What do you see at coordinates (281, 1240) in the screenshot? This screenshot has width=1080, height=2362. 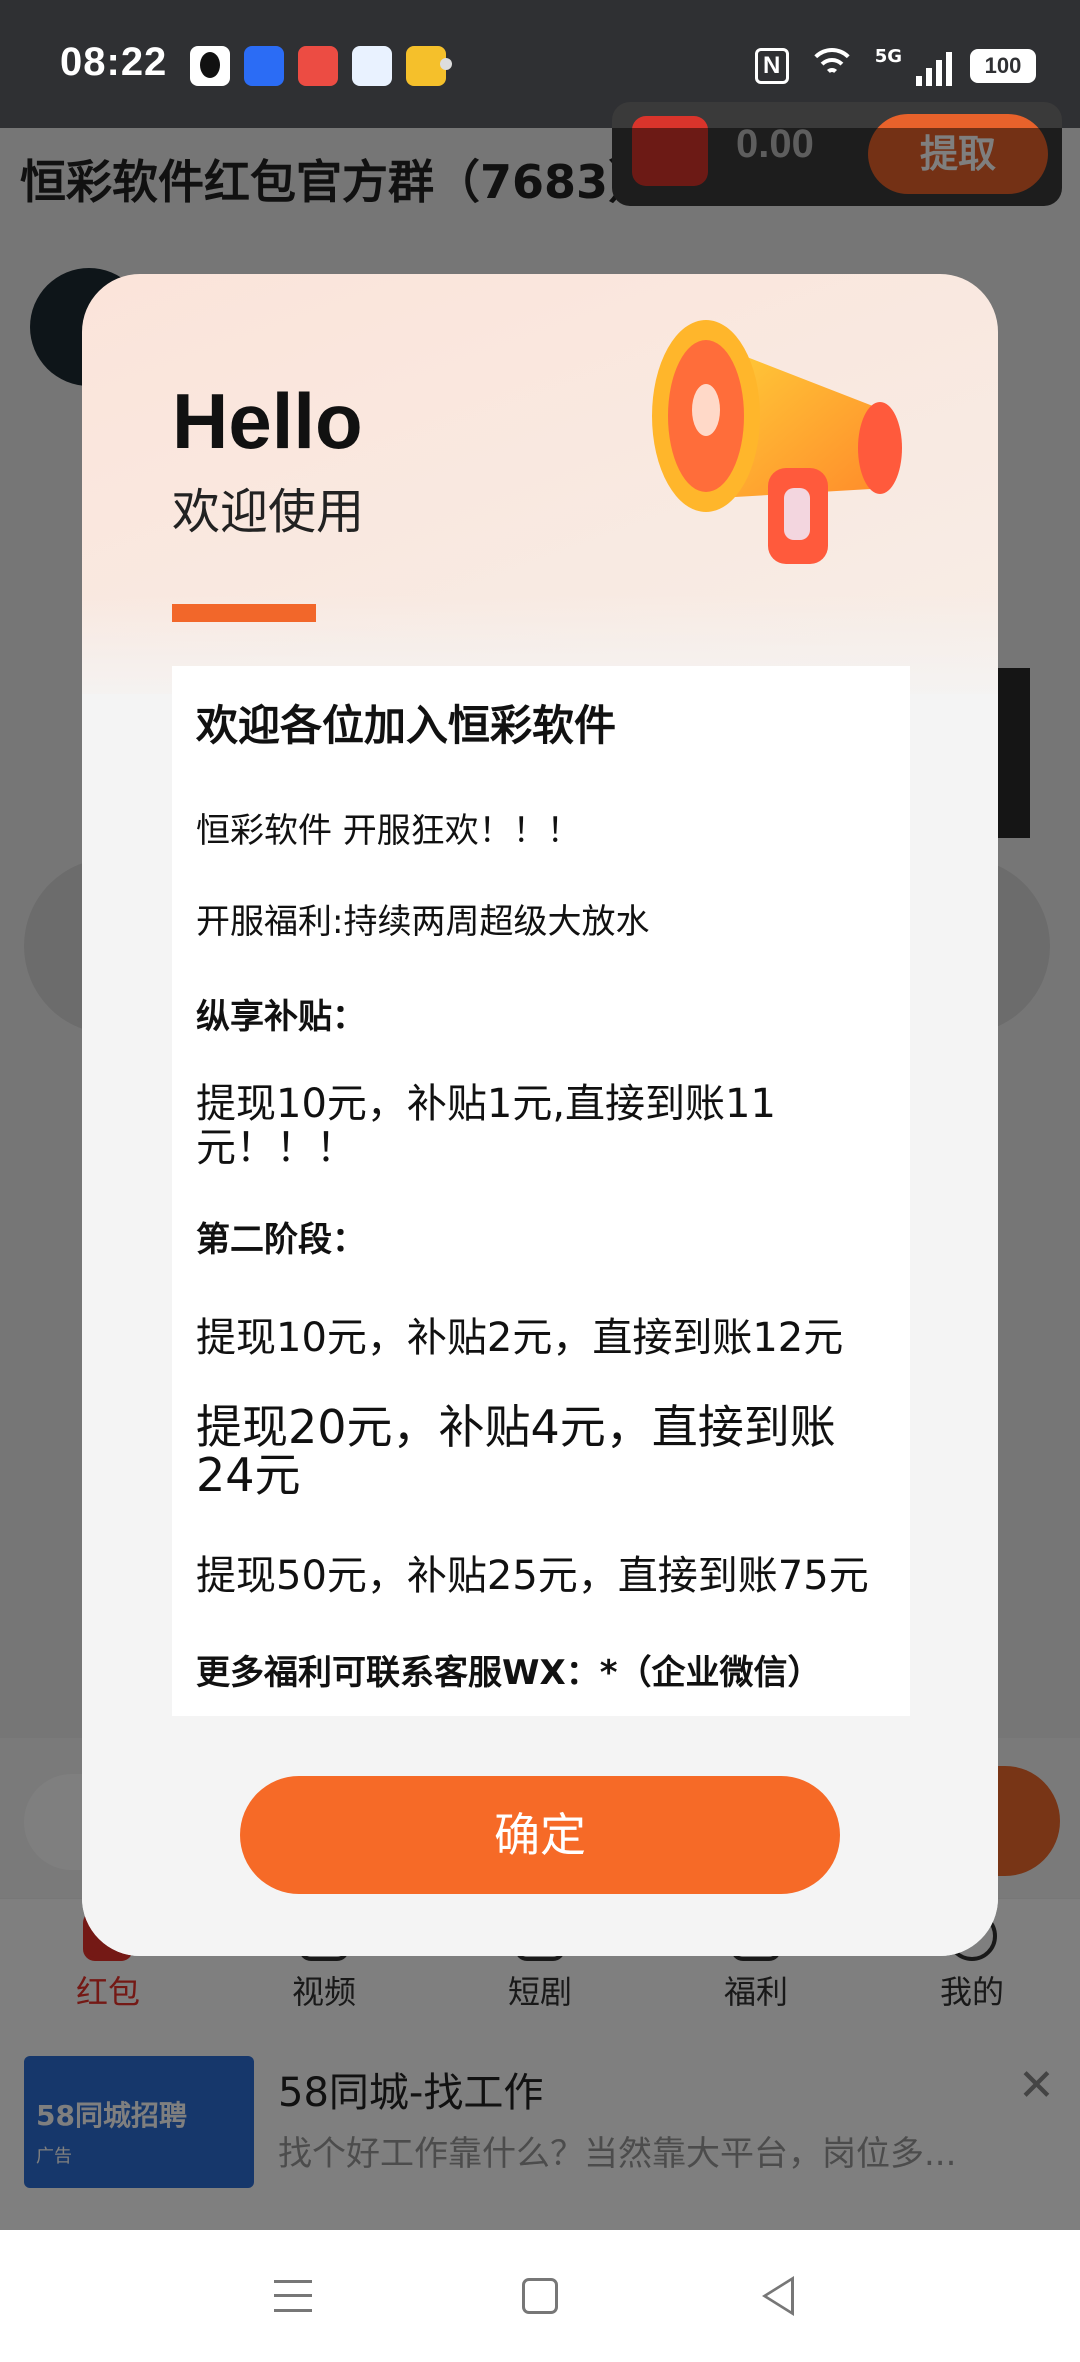 I see `content-heading: 第二阶段：` at bounding box center [281, 1240].